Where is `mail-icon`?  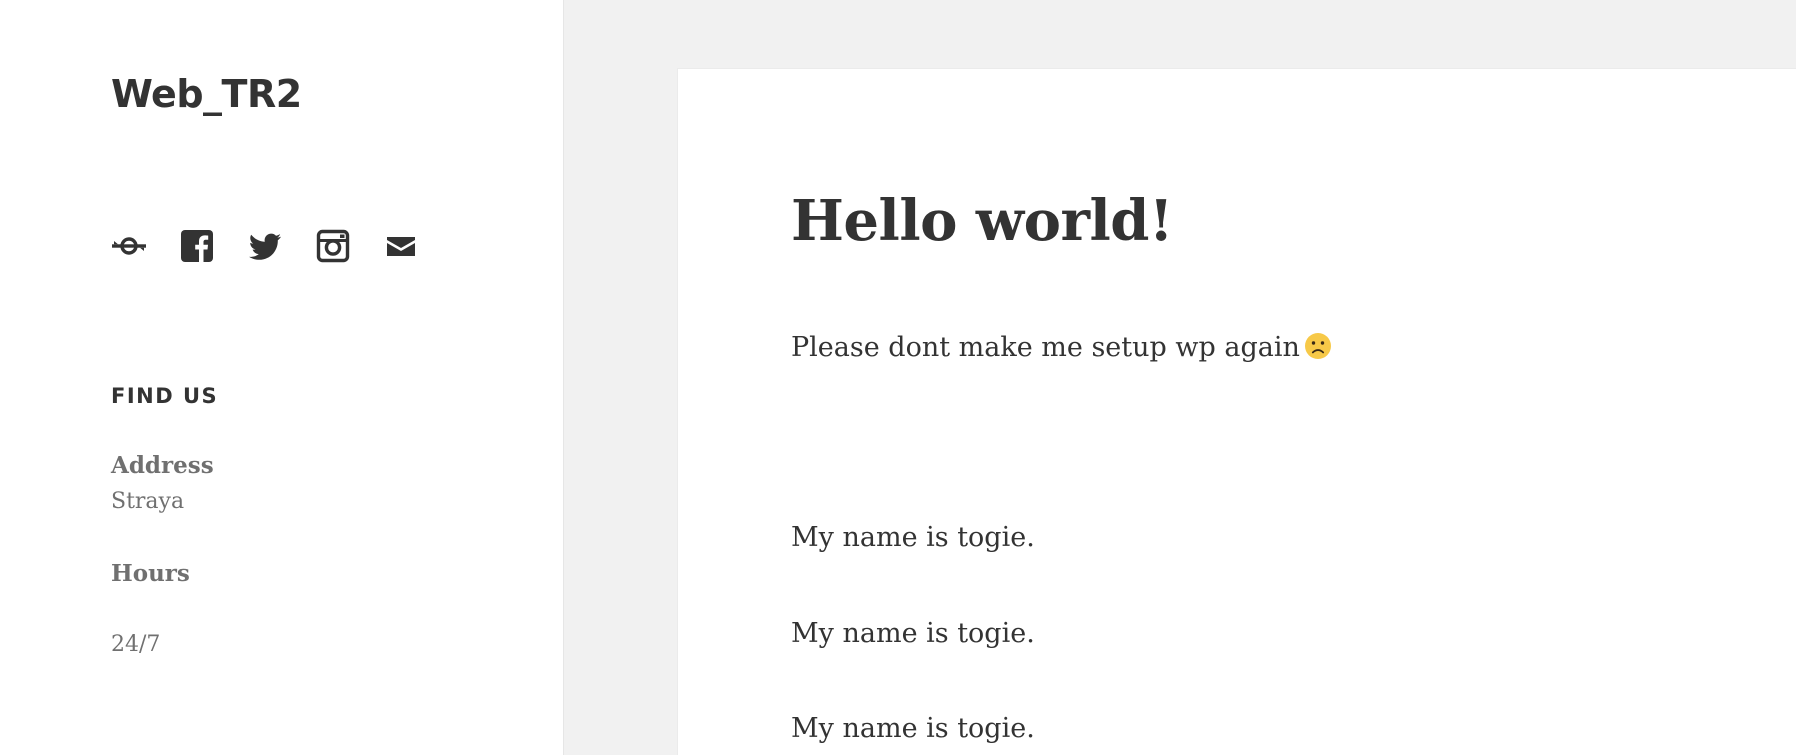 mail-icon is located at coordinates (401, 246).